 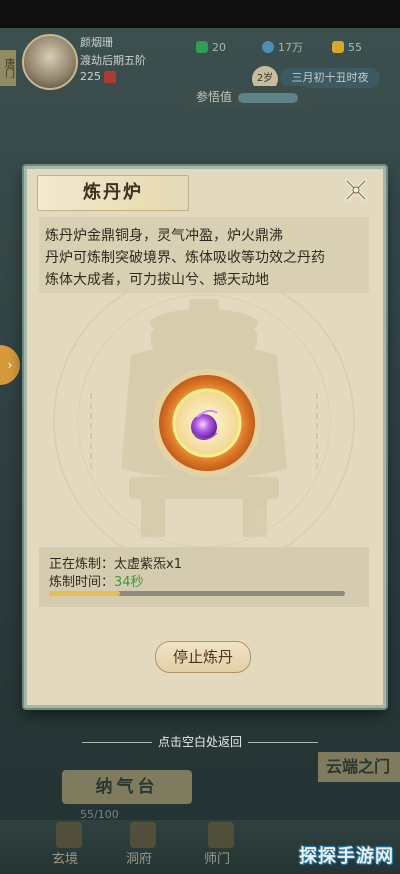 What do you see at coordinates (347, 47) in the screenshot?
I see `resource-gold: 55` at bounding box center [347, 47].